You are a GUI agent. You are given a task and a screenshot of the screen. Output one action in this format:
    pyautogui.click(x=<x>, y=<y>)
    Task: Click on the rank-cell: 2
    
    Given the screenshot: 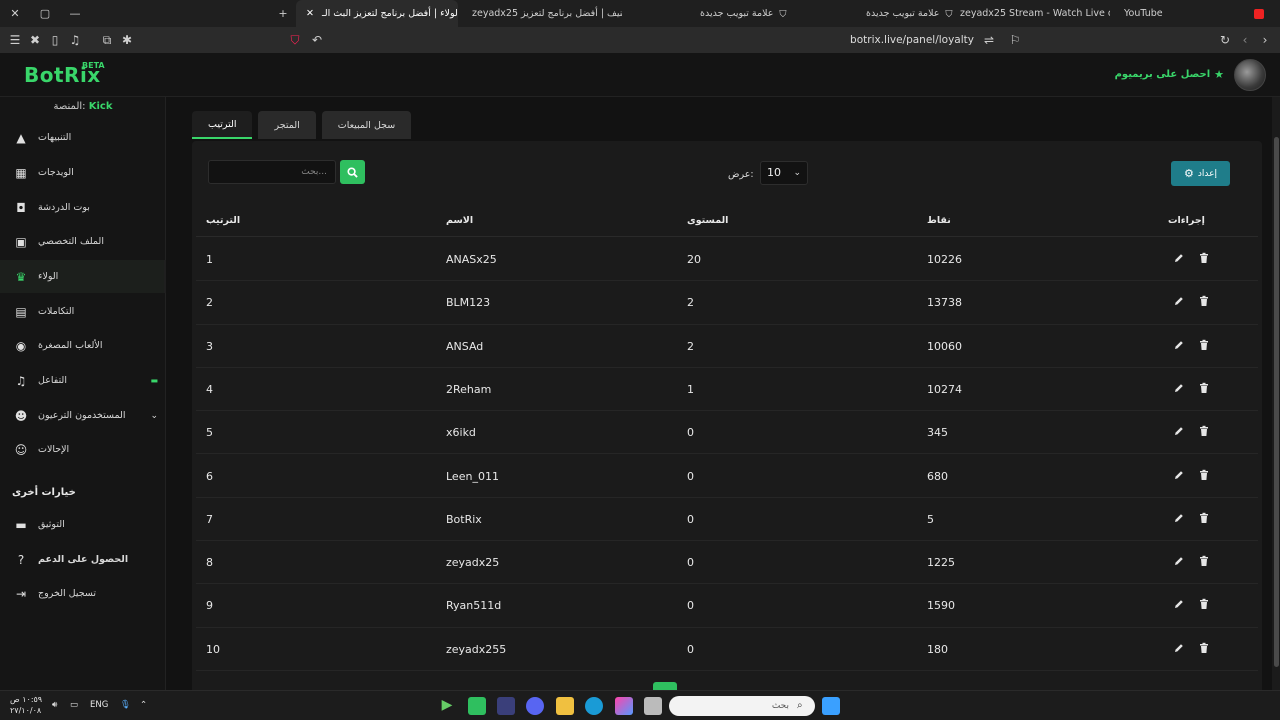 What is the action you would take?
    pyautogui.click(x=209, y=303)
    